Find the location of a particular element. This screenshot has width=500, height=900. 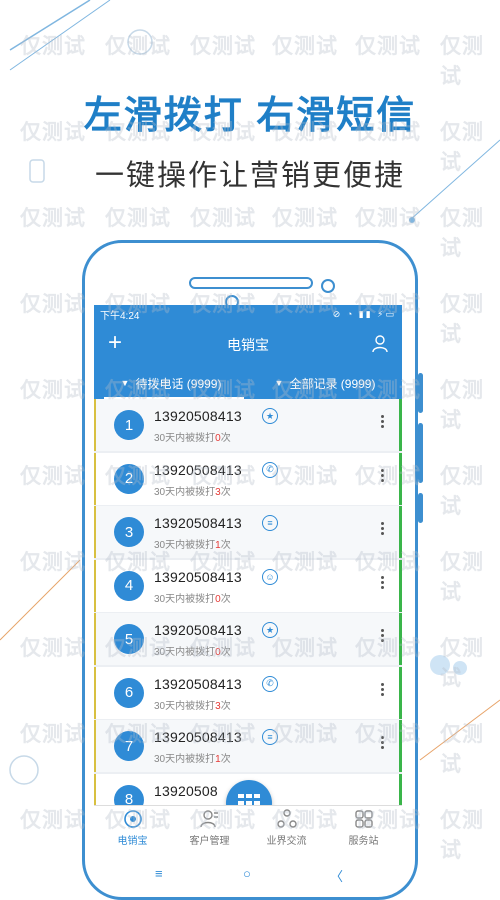

nav-item-home: 电销宝 is located at coordinates (132, 828).